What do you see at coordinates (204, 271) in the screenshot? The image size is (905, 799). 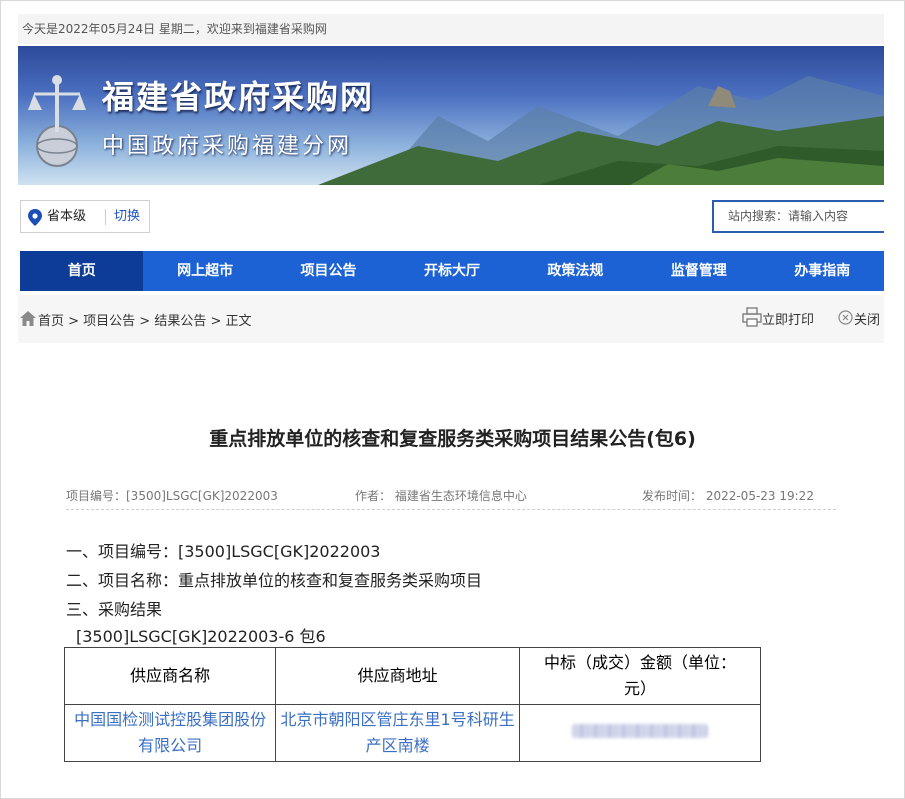 I see `nav-item-online-market: 网上超市` at bounding box center [204, 271].